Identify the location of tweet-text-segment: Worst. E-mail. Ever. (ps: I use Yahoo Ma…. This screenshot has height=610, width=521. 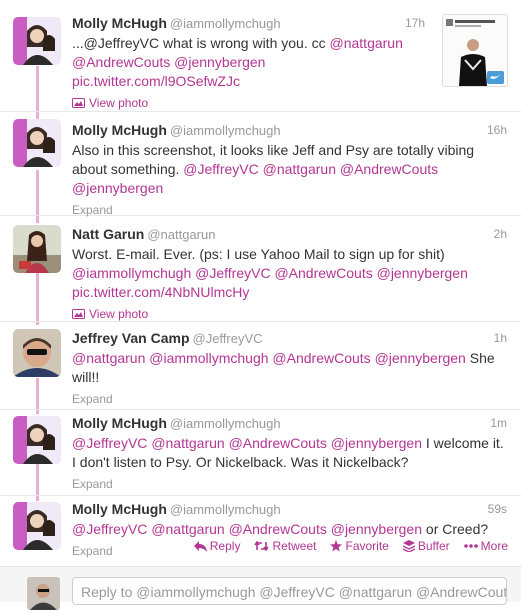
(258, 254).